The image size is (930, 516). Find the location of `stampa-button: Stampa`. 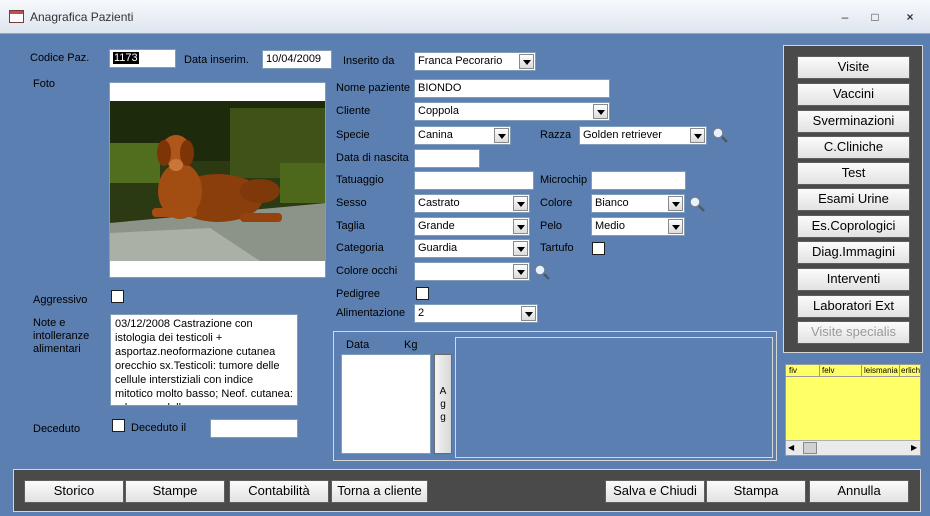

stampa-button: Stampa is located at coordinates (756, 491).